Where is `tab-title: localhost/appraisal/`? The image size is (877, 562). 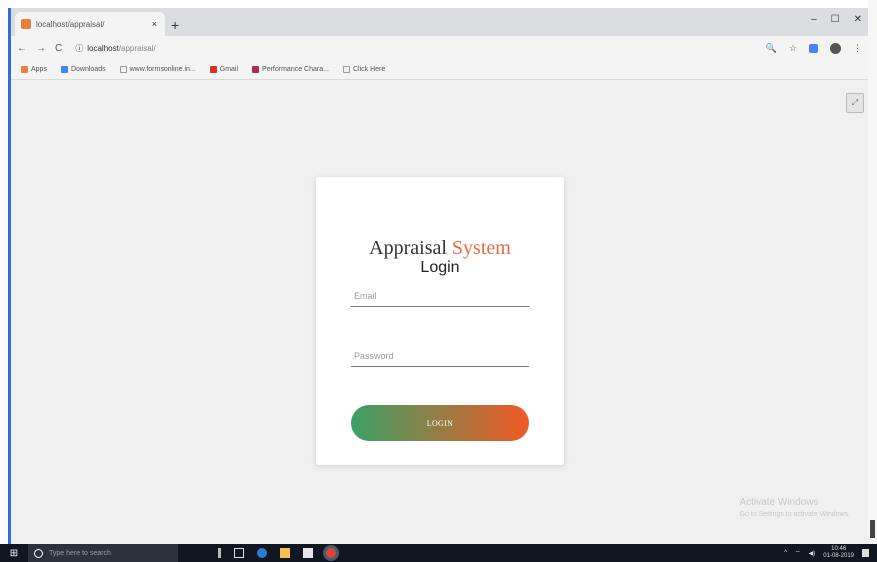
tab-title: localhost/appraisal/ is located at coordinates (70, 24).